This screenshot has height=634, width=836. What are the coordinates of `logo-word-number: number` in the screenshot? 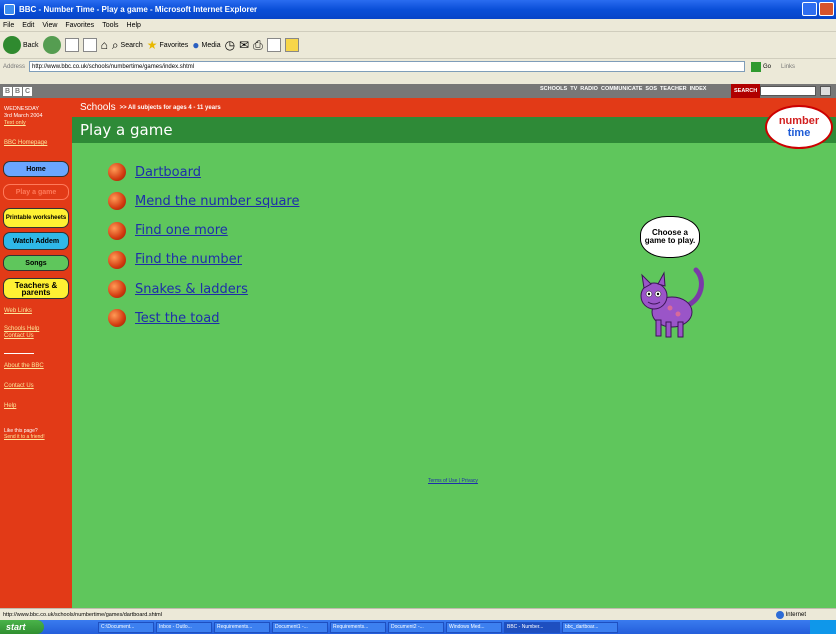 It's located at (799, 121).